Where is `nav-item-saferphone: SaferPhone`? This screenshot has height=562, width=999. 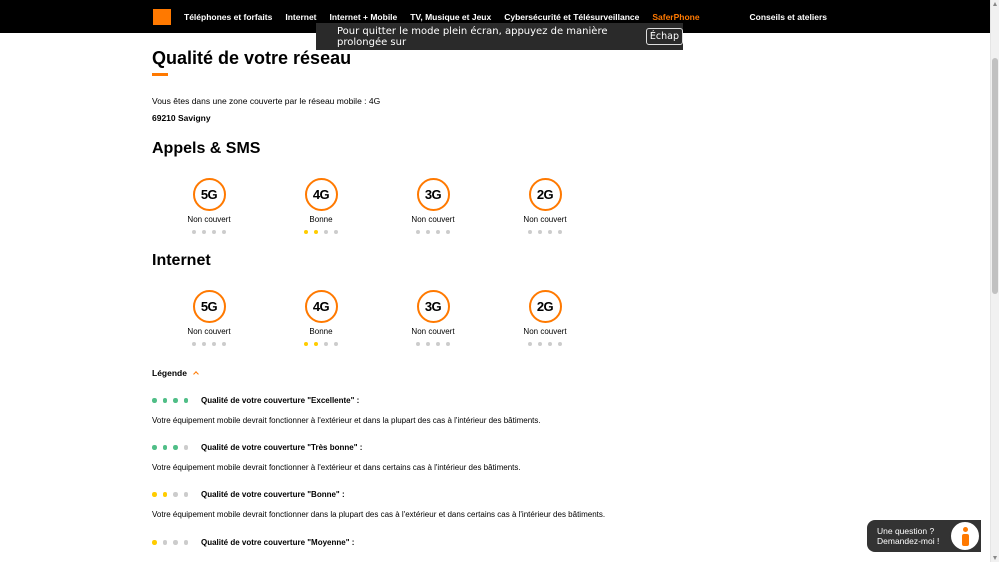 nav-item-saferphone: SaferPhone is located at coordinates (675, 17).